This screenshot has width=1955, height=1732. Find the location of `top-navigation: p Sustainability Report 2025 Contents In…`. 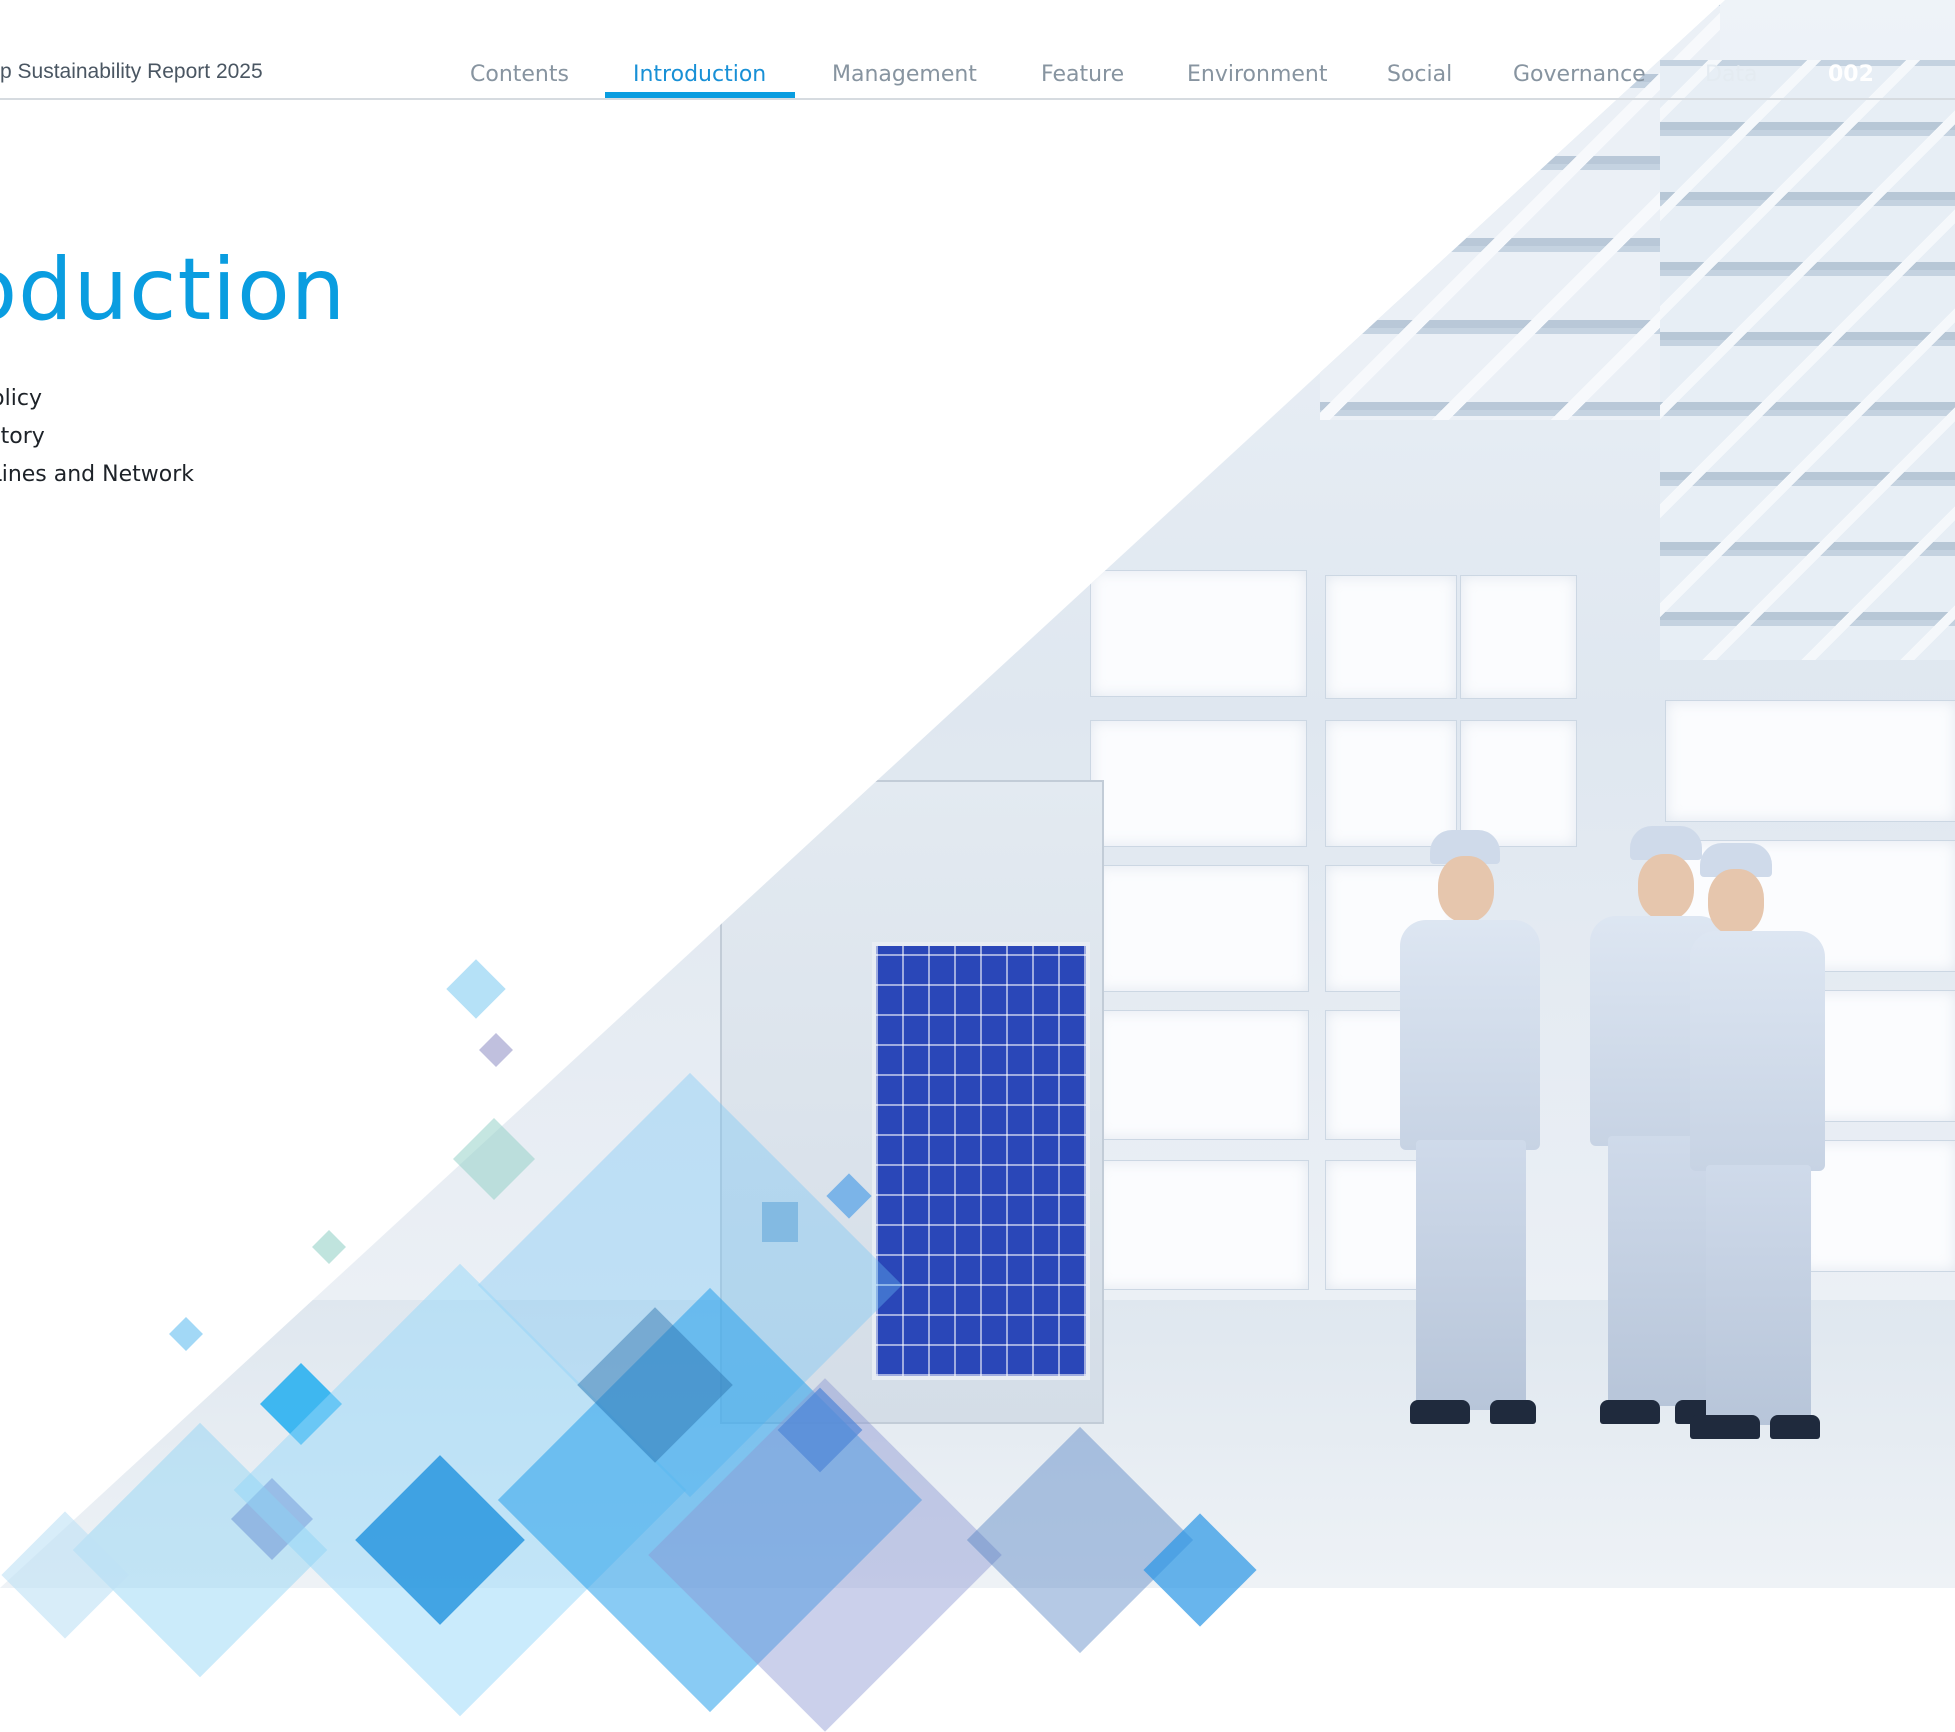

top-navigation: p Sustainability Report 2025 Contents In… is located at coordinates (977, 50).